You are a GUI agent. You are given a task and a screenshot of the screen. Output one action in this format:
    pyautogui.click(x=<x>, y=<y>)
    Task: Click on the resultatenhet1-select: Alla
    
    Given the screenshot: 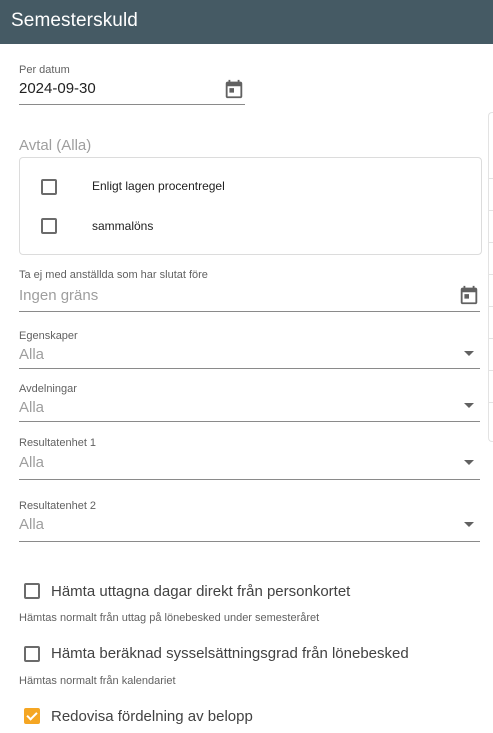 What is the action you would take?
    pyautogui.click(x=31, y=462)
    